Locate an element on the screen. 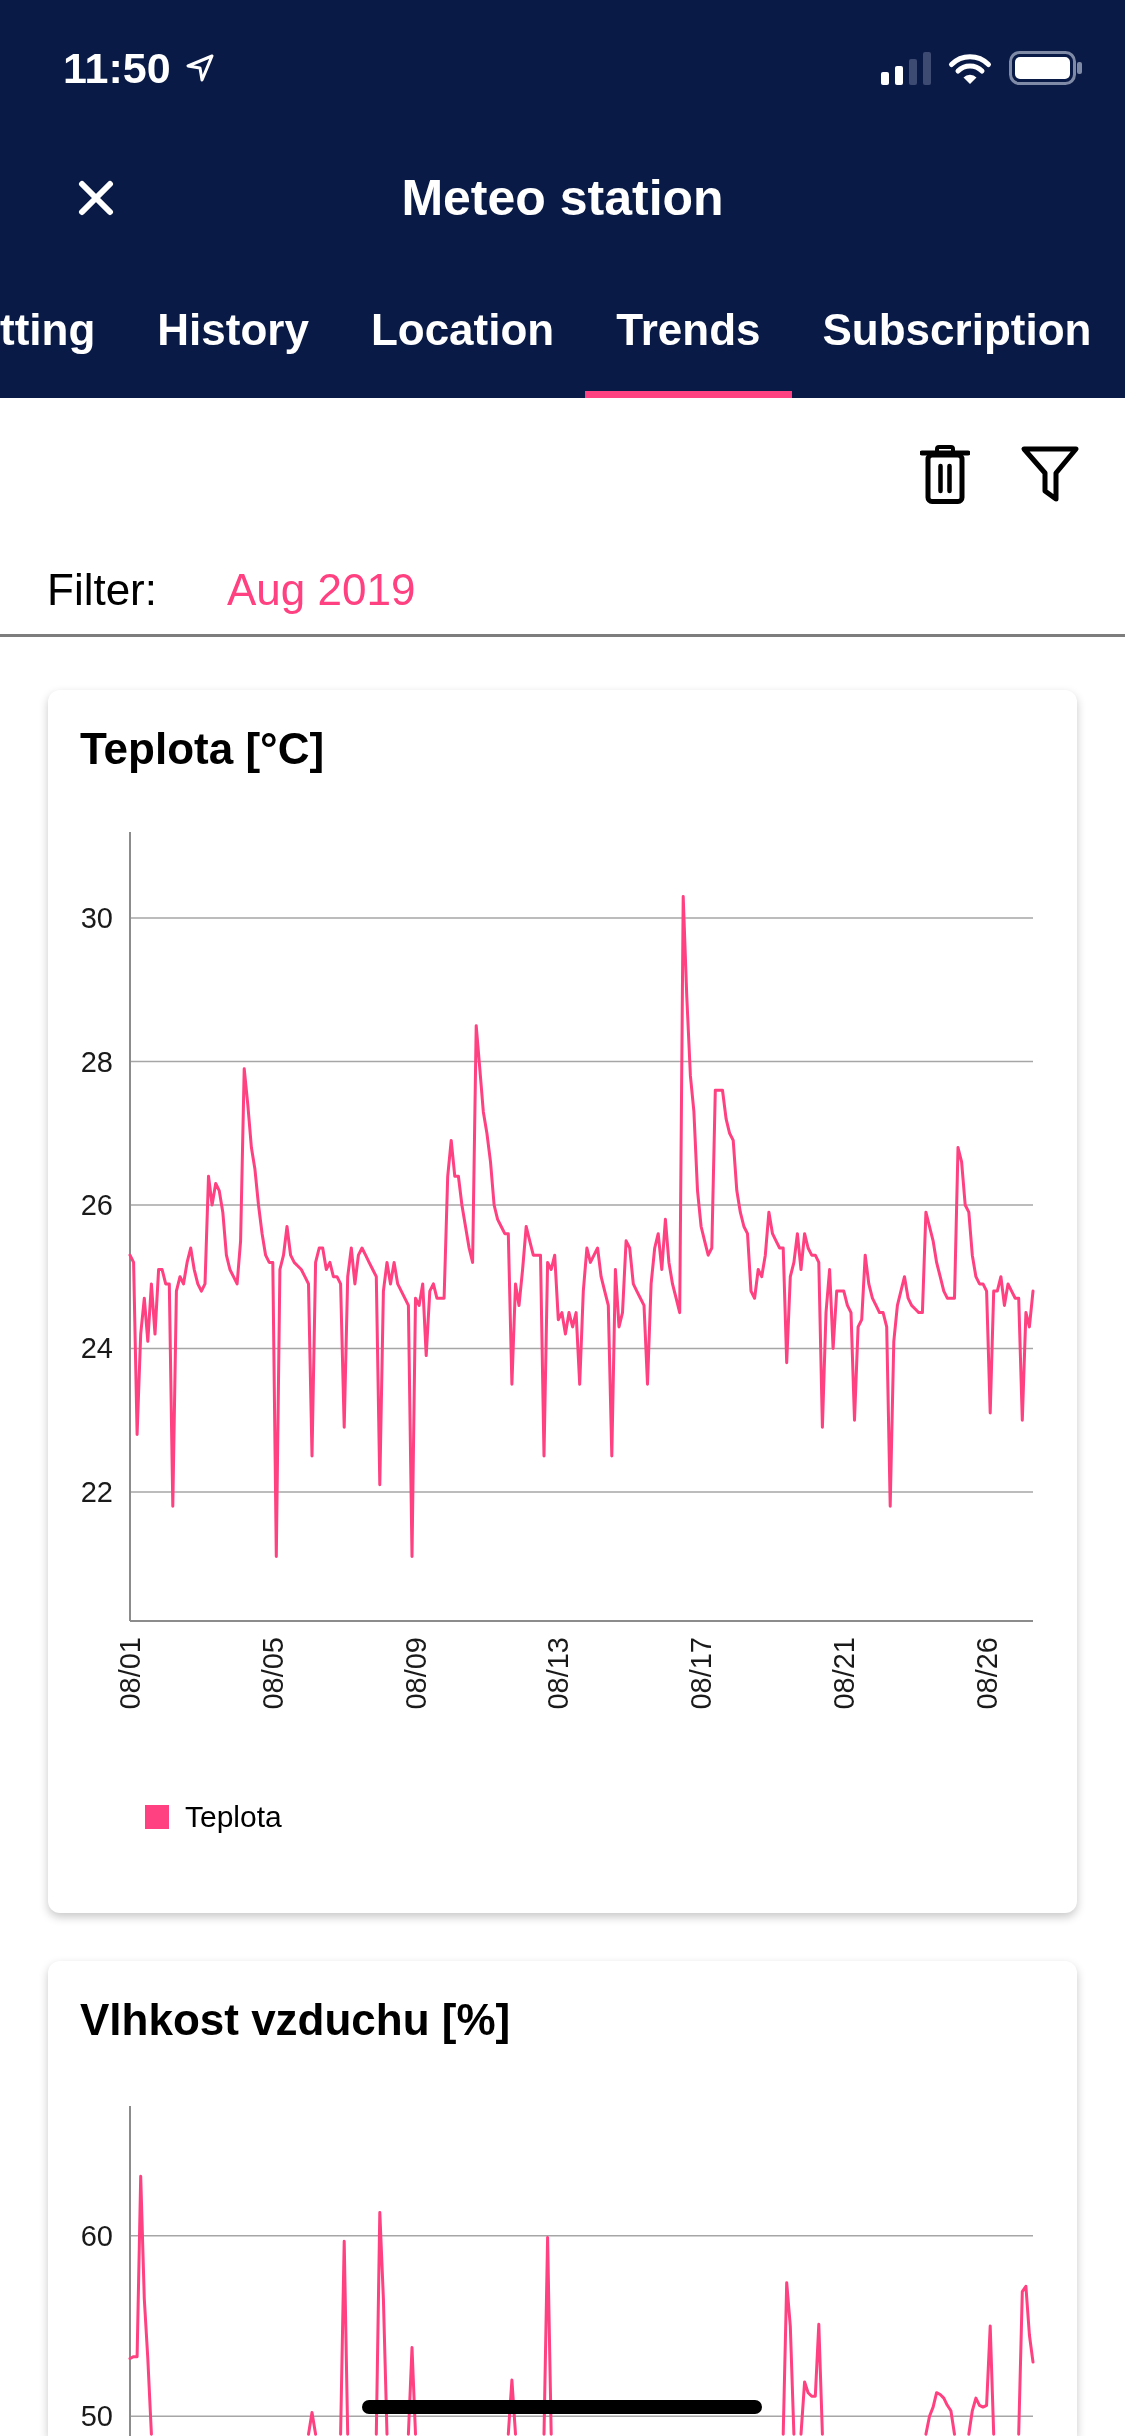  x-tick-label: 08/26 is located at coordinates (986, 1673).